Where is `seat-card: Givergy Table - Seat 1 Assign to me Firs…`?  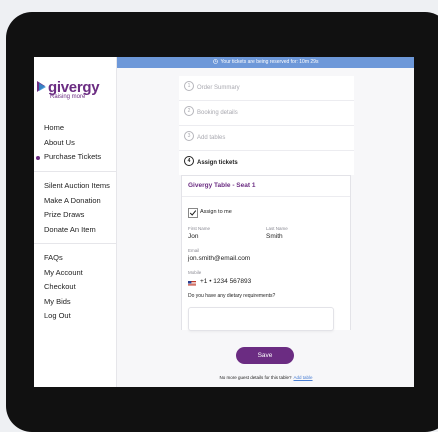
seat-card: Givergy Table - Seat 1 Assign to me Firs… is located at coordinates (266, 253).